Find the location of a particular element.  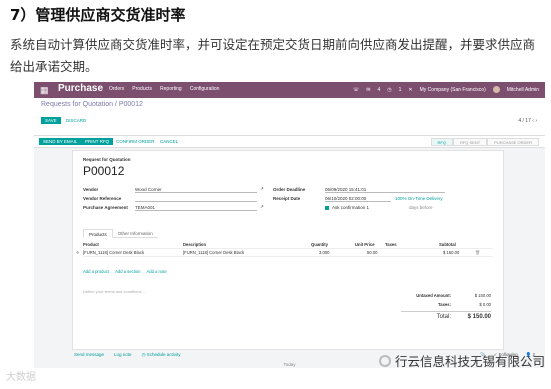

confirm-order-button: CONFIRM ORDER is located at coordinates (135, 141).